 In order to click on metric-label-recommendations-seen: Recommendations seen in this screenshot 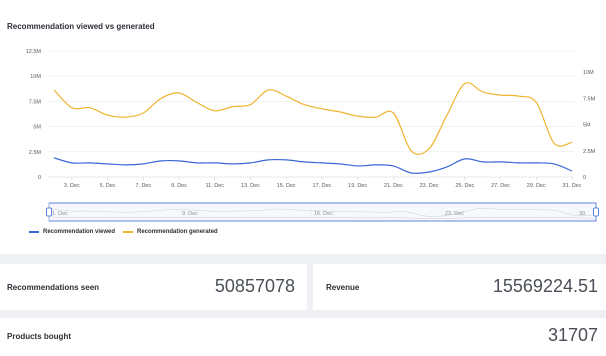, I will do `click(53, 287)`.